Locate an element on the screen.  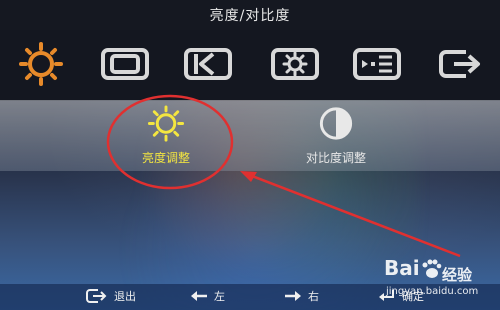
brightness-adjust-label: 亮度调整 is located at coordinates (165, 158).